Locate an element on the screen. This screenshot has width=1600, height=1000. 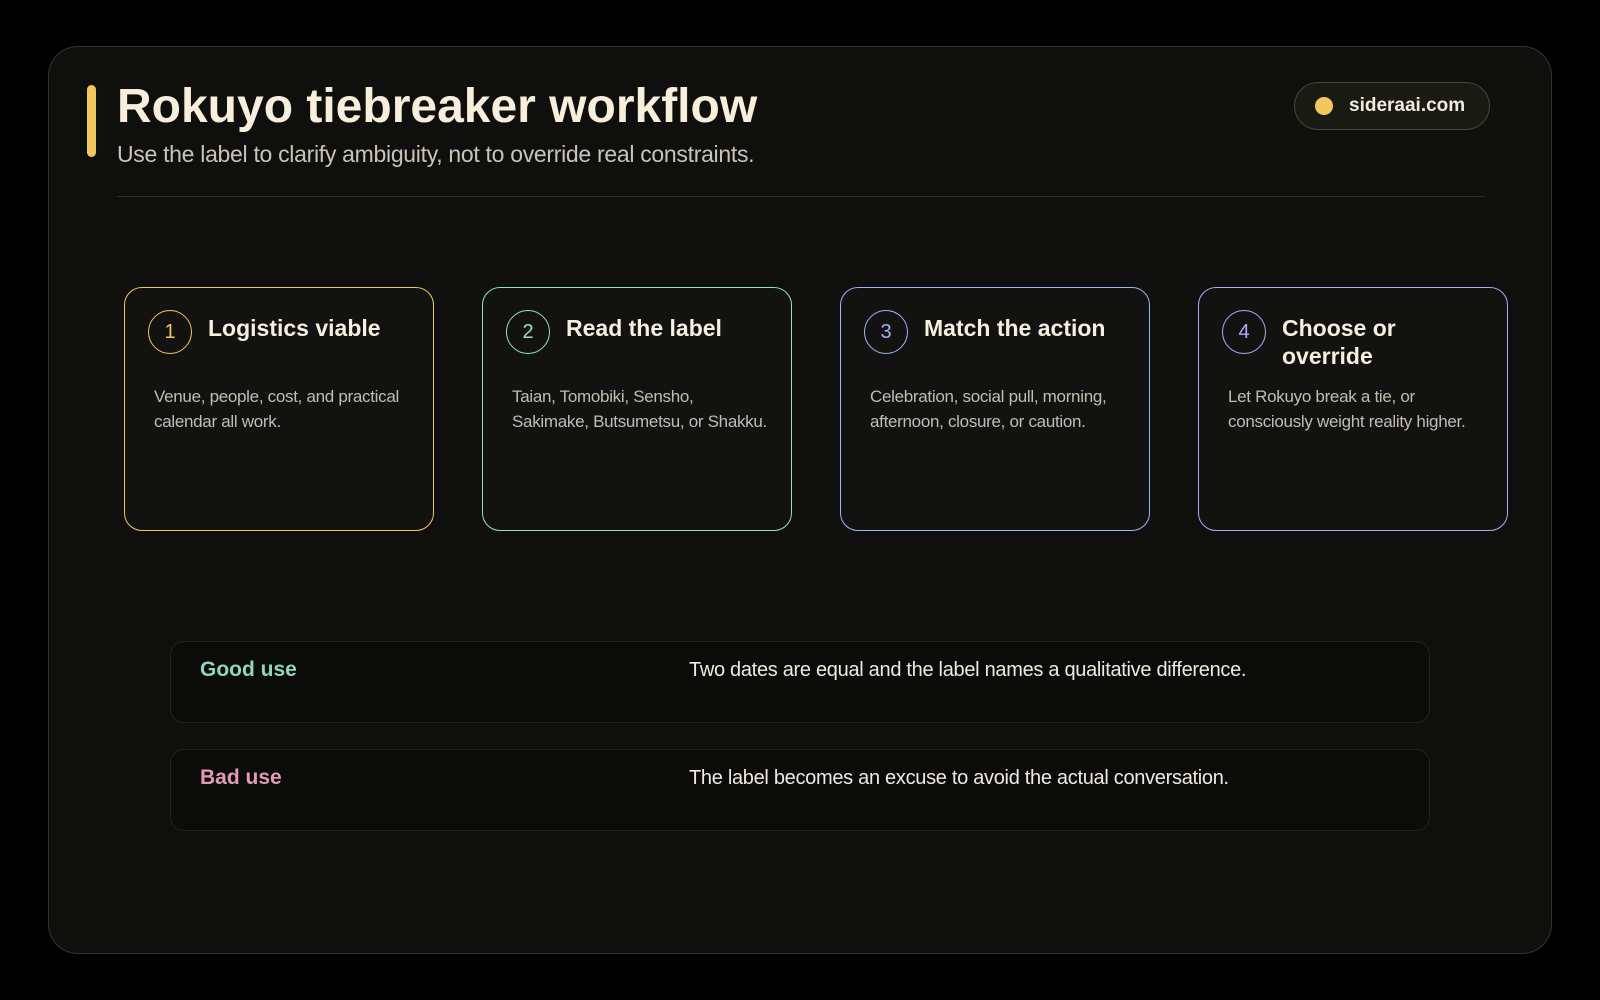
bad-use-label: Bad use is located at coordinates (241, 777).